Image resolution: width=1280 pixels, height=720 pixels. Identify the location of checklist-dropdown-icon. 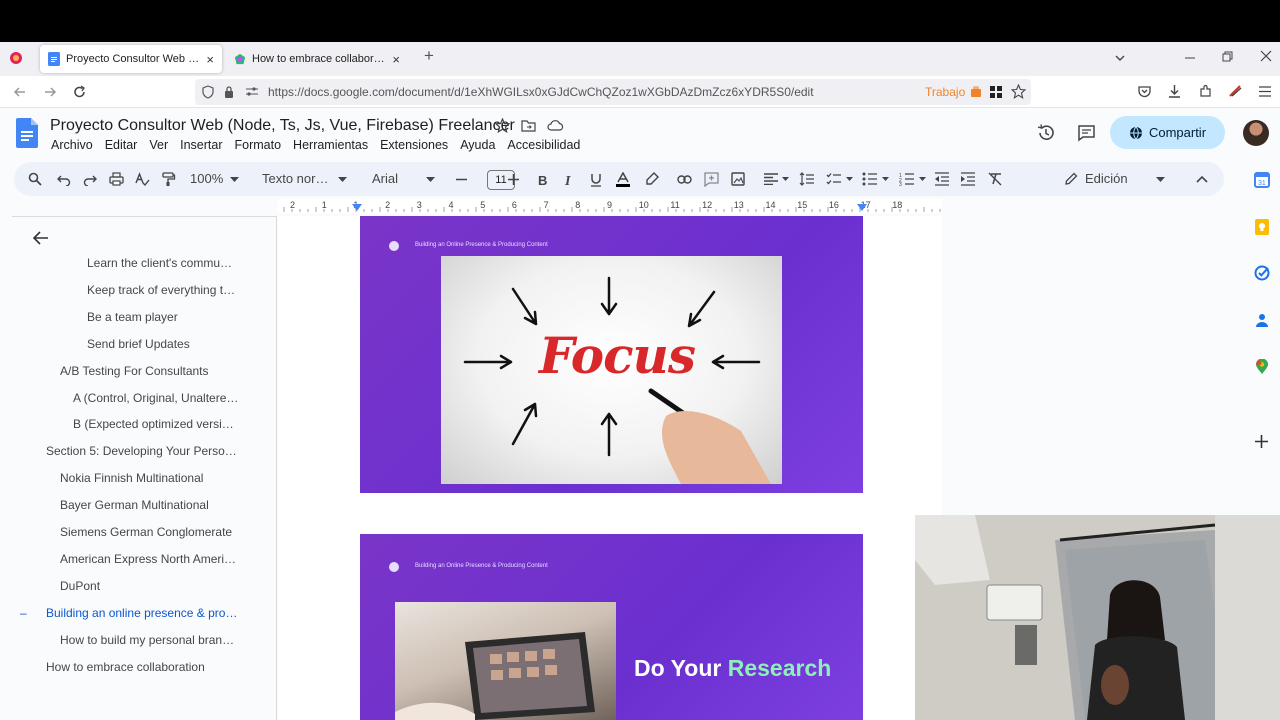
(849, 179).